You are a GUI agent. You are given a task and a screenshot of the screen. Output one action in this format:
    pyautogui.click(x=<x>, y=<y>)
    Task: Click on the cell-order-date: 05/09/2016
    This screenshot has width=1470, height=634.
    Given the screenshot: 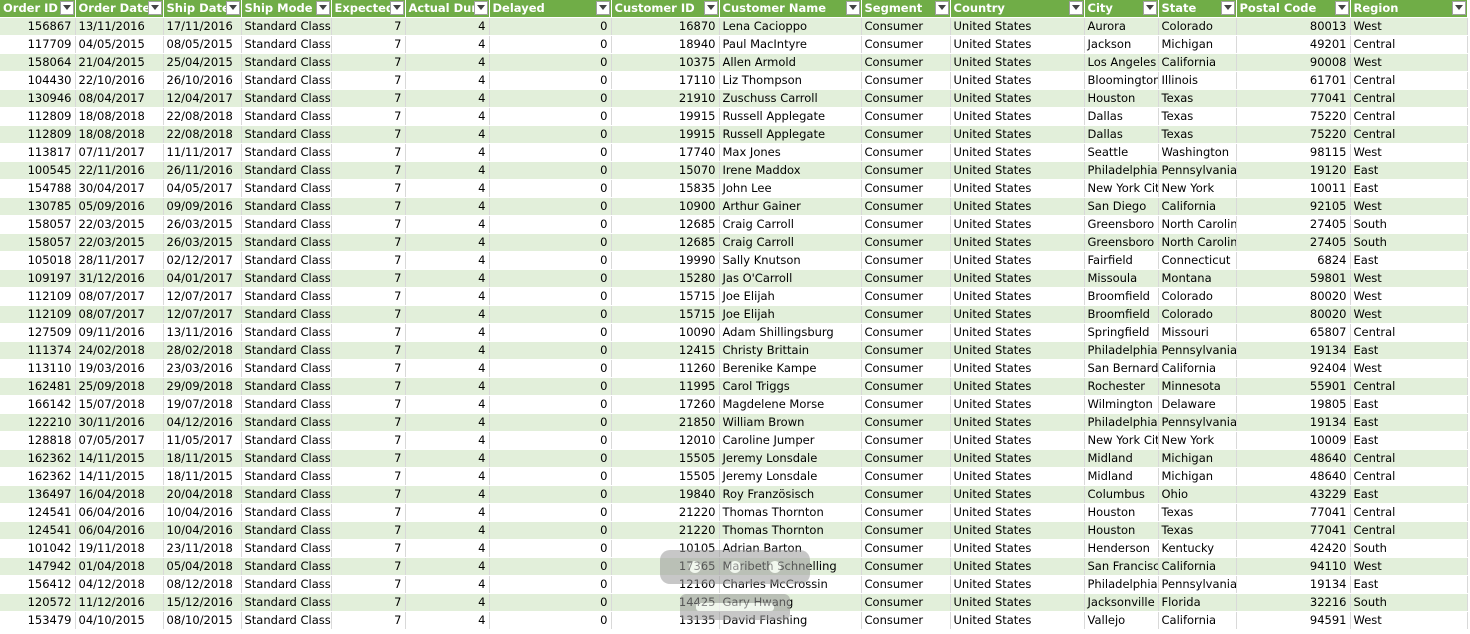 What is the action you would take?
    pyautogui.click(x=119, y=206)
    